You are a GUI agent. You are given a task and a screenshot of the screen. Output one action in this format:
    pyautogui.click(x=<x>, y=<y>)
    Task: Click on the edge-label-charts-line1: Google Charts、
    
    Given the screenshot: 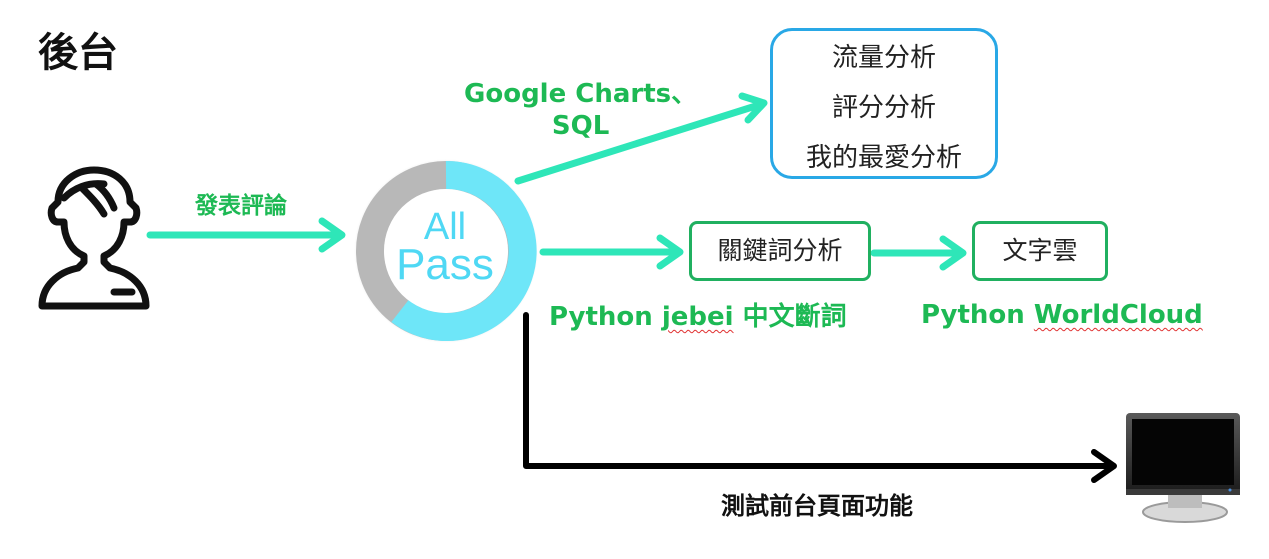 What is the action you would take?
    pyautogui.click(x=581, y=94)
    